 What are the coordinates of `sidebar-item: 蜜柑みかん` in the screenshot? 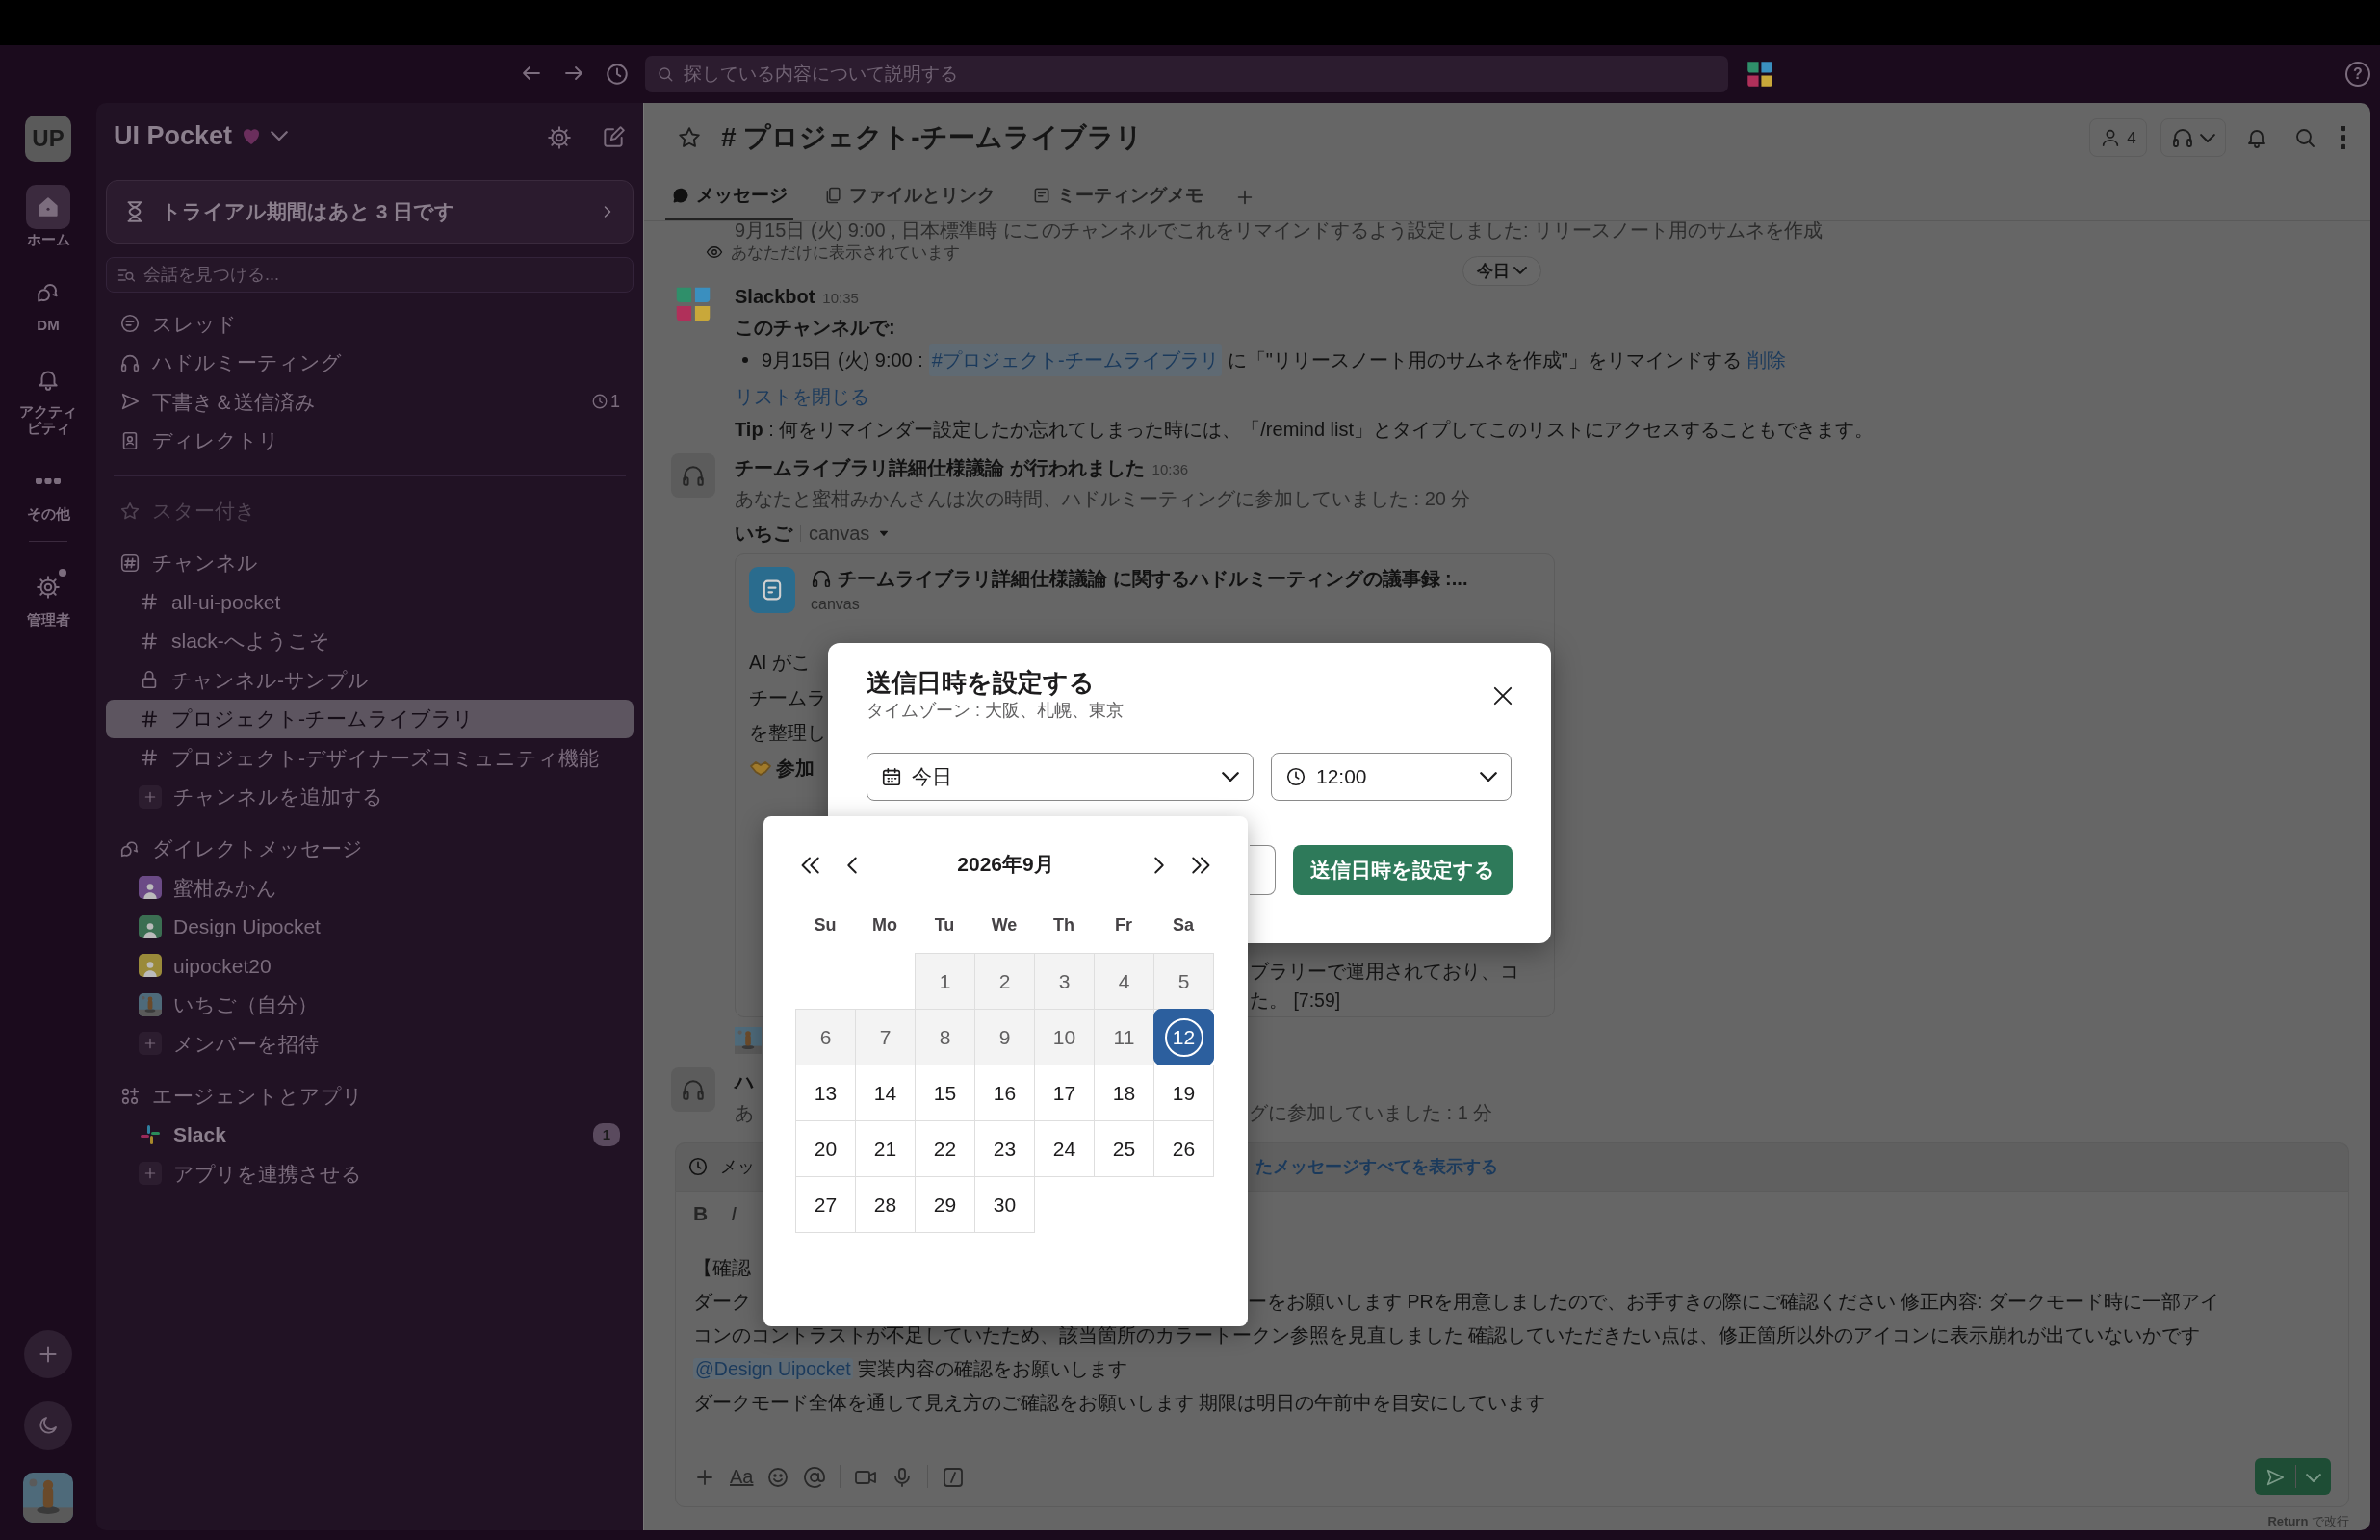 It's located at (370, 888).